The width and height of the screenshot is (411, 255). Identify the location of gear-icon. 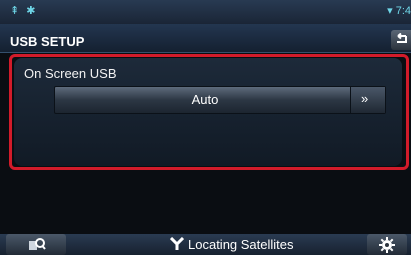
(387, 245).